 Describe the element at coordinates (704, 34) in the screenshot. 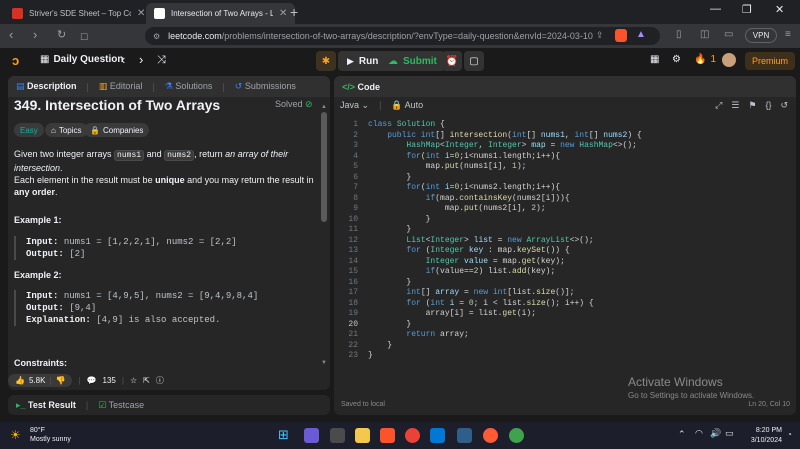

I see `extensions-icon: ◫` at that location.